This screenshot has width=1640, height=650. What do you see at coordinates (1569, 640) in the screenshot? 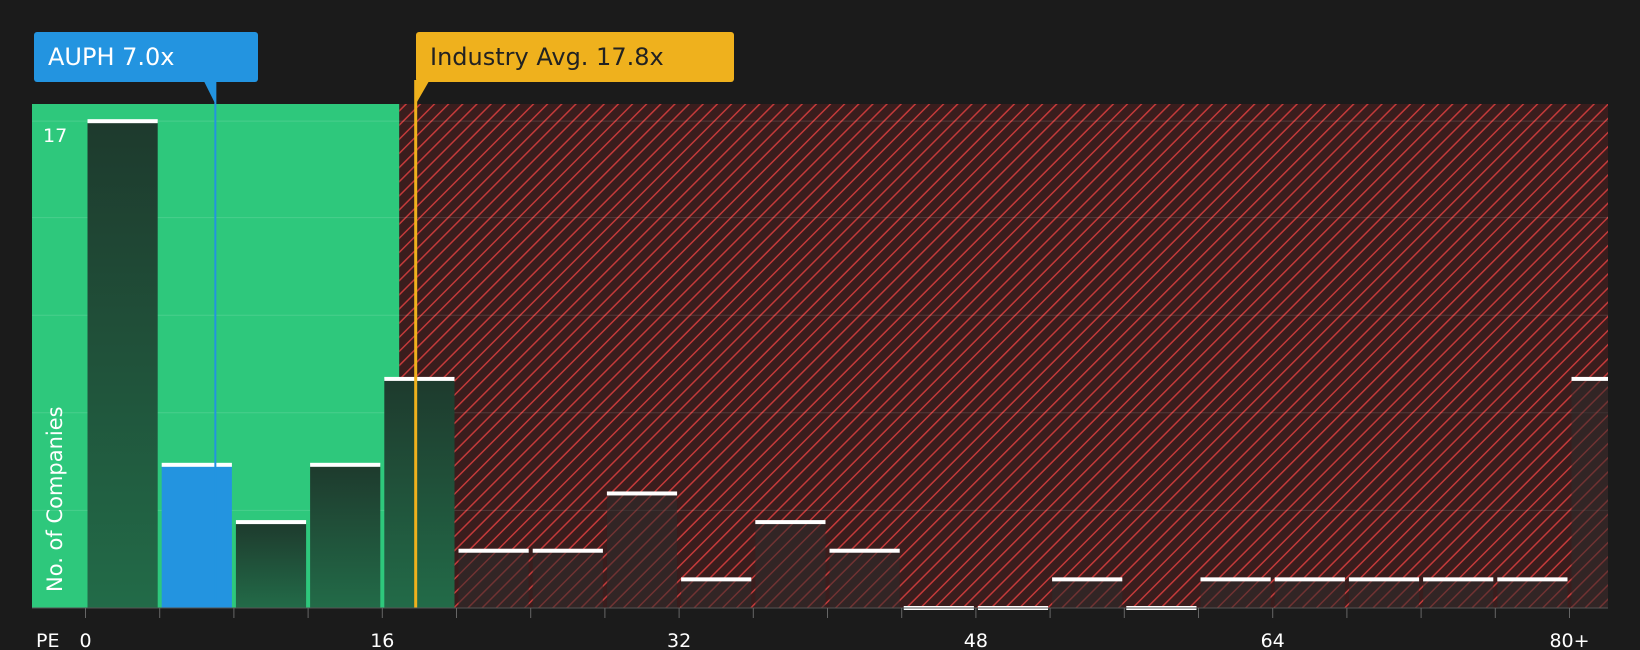
I see `x-tick-label: 80+` at bounding box center [1569, 640].